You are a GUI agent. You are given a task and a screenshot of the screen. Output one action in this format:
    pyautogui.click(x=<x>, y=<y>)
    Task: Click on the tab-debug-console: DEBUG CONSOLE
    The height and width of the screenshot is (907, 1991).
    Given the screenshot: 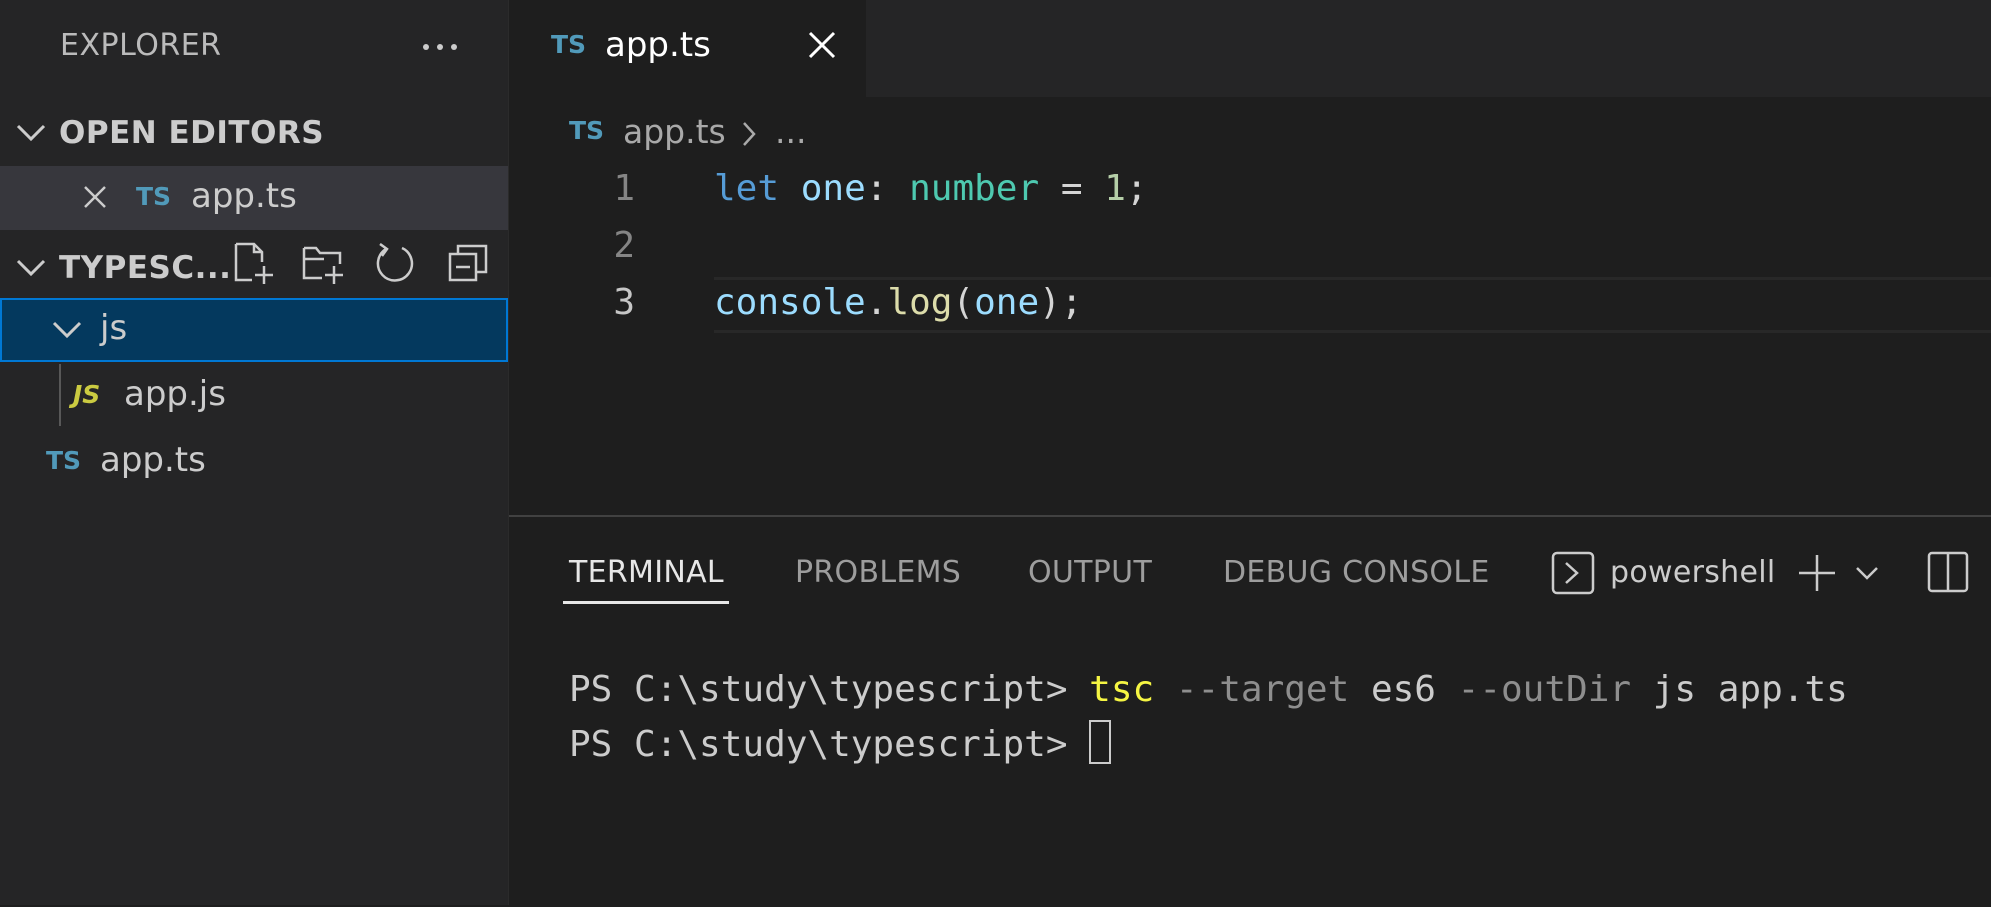 What is the action you would take?
    pyautogui.click(x=1356, y=572)
    